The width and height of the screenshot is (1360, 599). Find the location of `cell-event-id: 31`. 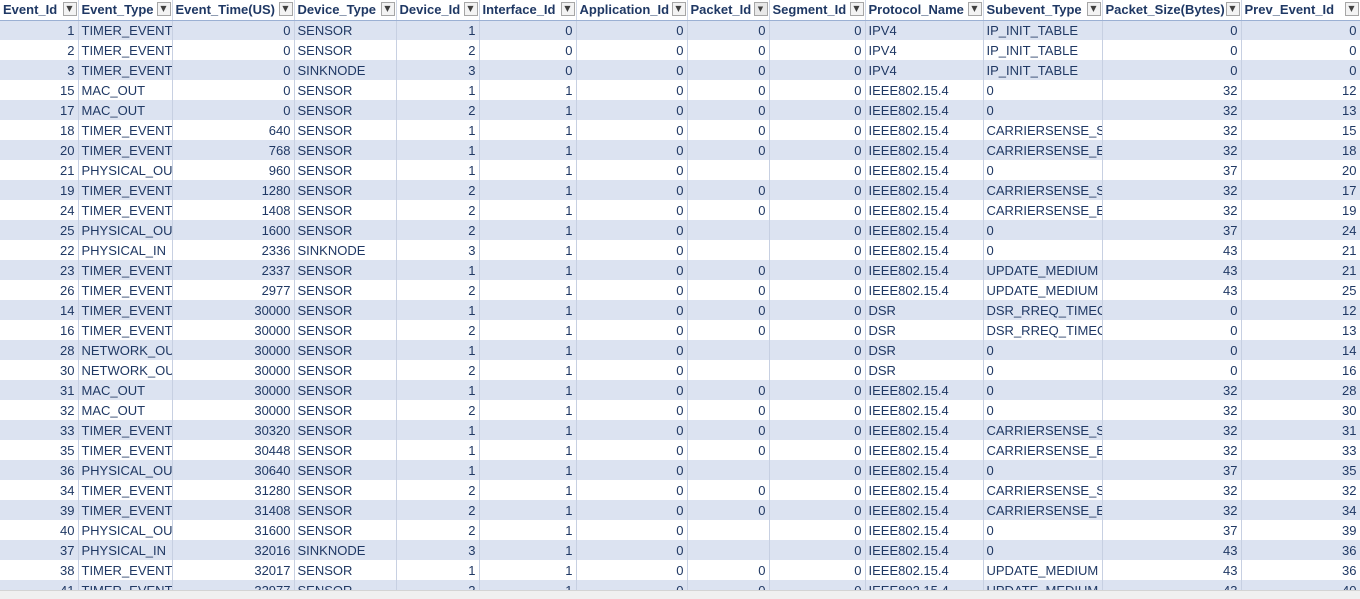

cell-event-id: 31 is located at coordinates (39, 390).